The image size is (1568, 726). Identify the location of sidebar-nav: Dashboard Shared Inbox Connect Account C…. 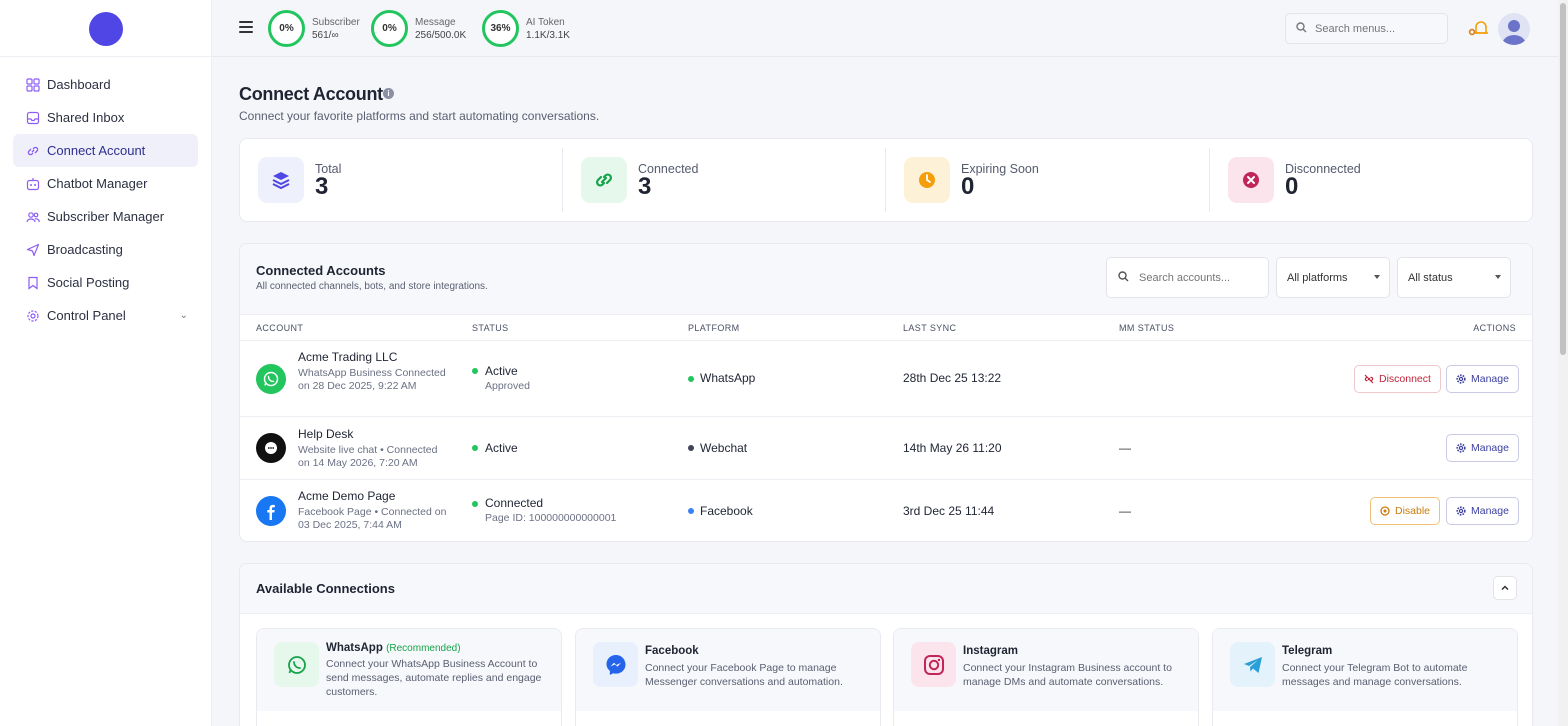
(105, 200).